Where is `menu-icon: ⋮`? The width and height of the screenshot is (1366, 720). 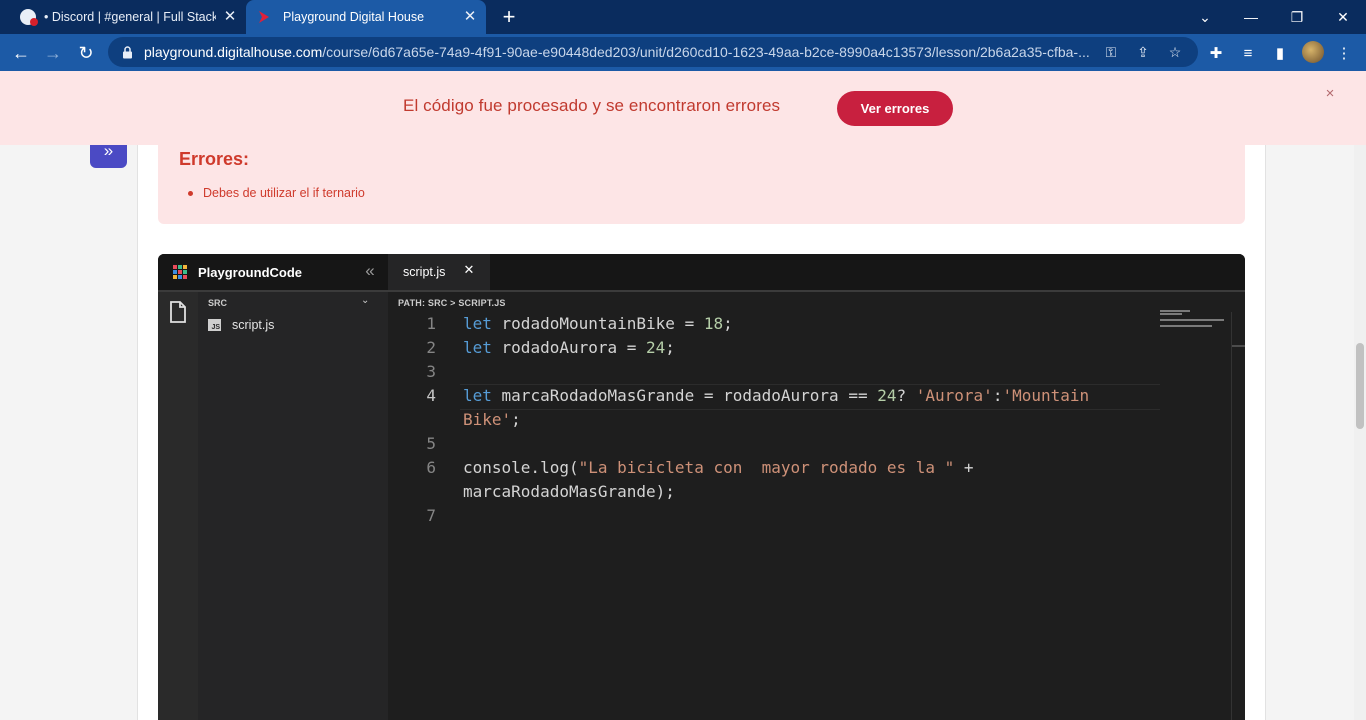 menu-icon: ⋮ is located at coordinates (1344, 53).